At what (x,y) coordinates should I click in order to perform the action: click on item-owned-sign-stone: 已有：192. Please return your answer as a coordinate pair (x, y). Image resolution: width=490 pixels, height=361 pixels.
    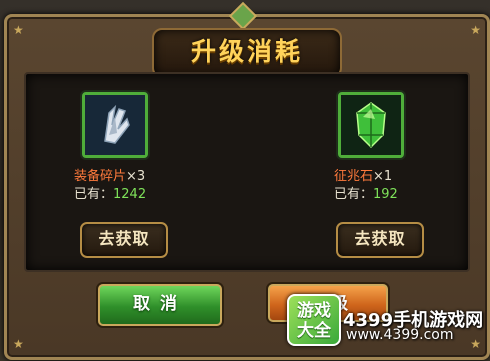
    Looking at the image, I should click on (366, 194).